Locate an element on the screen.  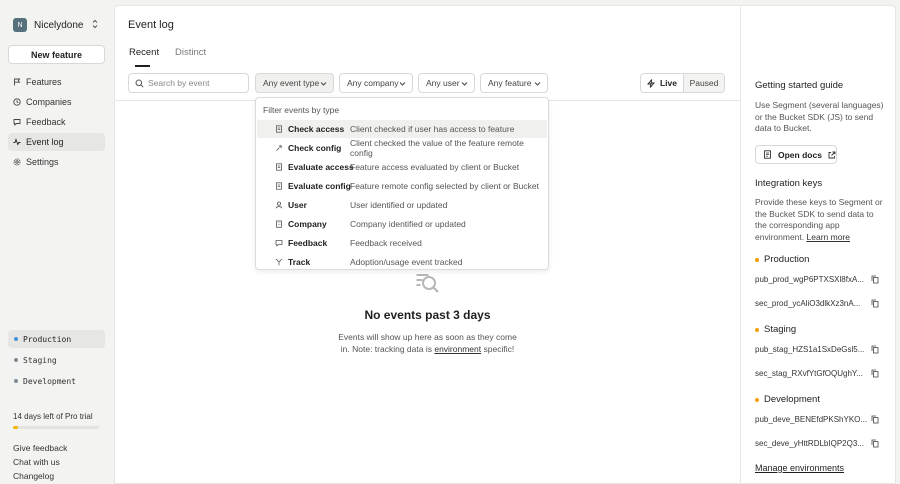
sidebar-env-development: Development is located at coordinates (56, 381).